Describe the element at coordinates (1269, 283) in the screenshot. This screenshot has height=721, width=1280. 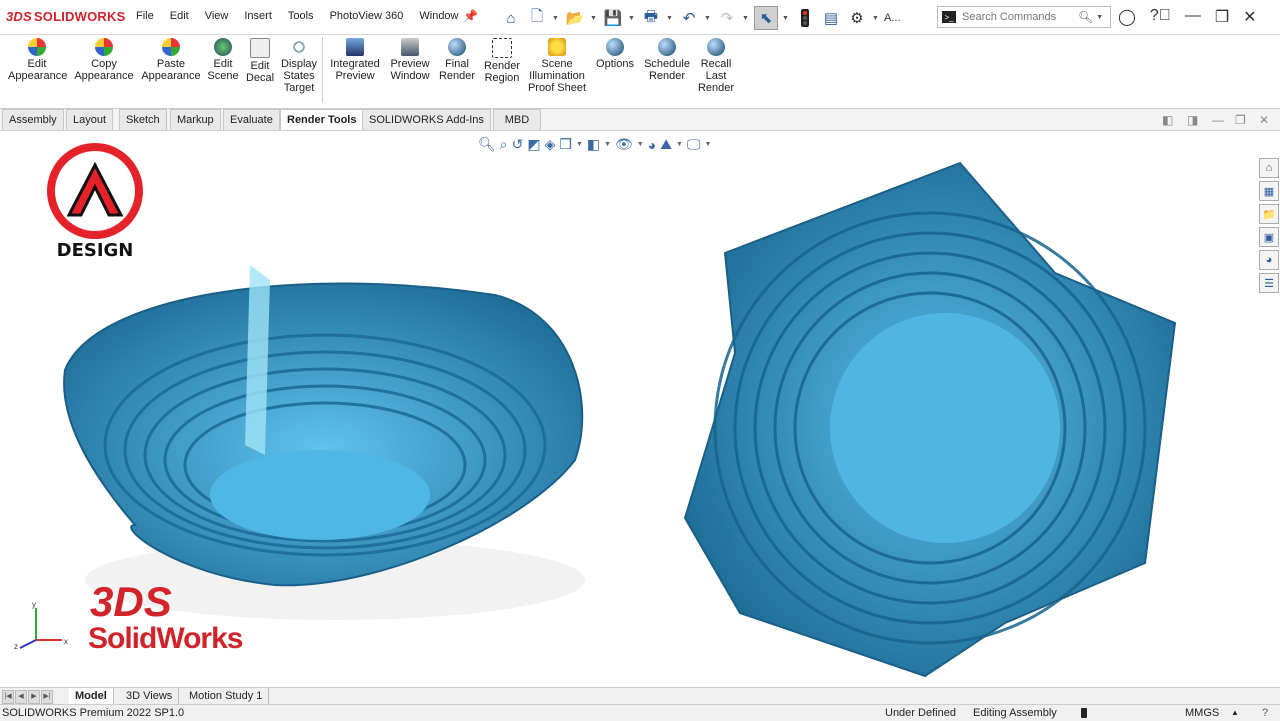
I see `custom-properties-icon: ☰` at that location.